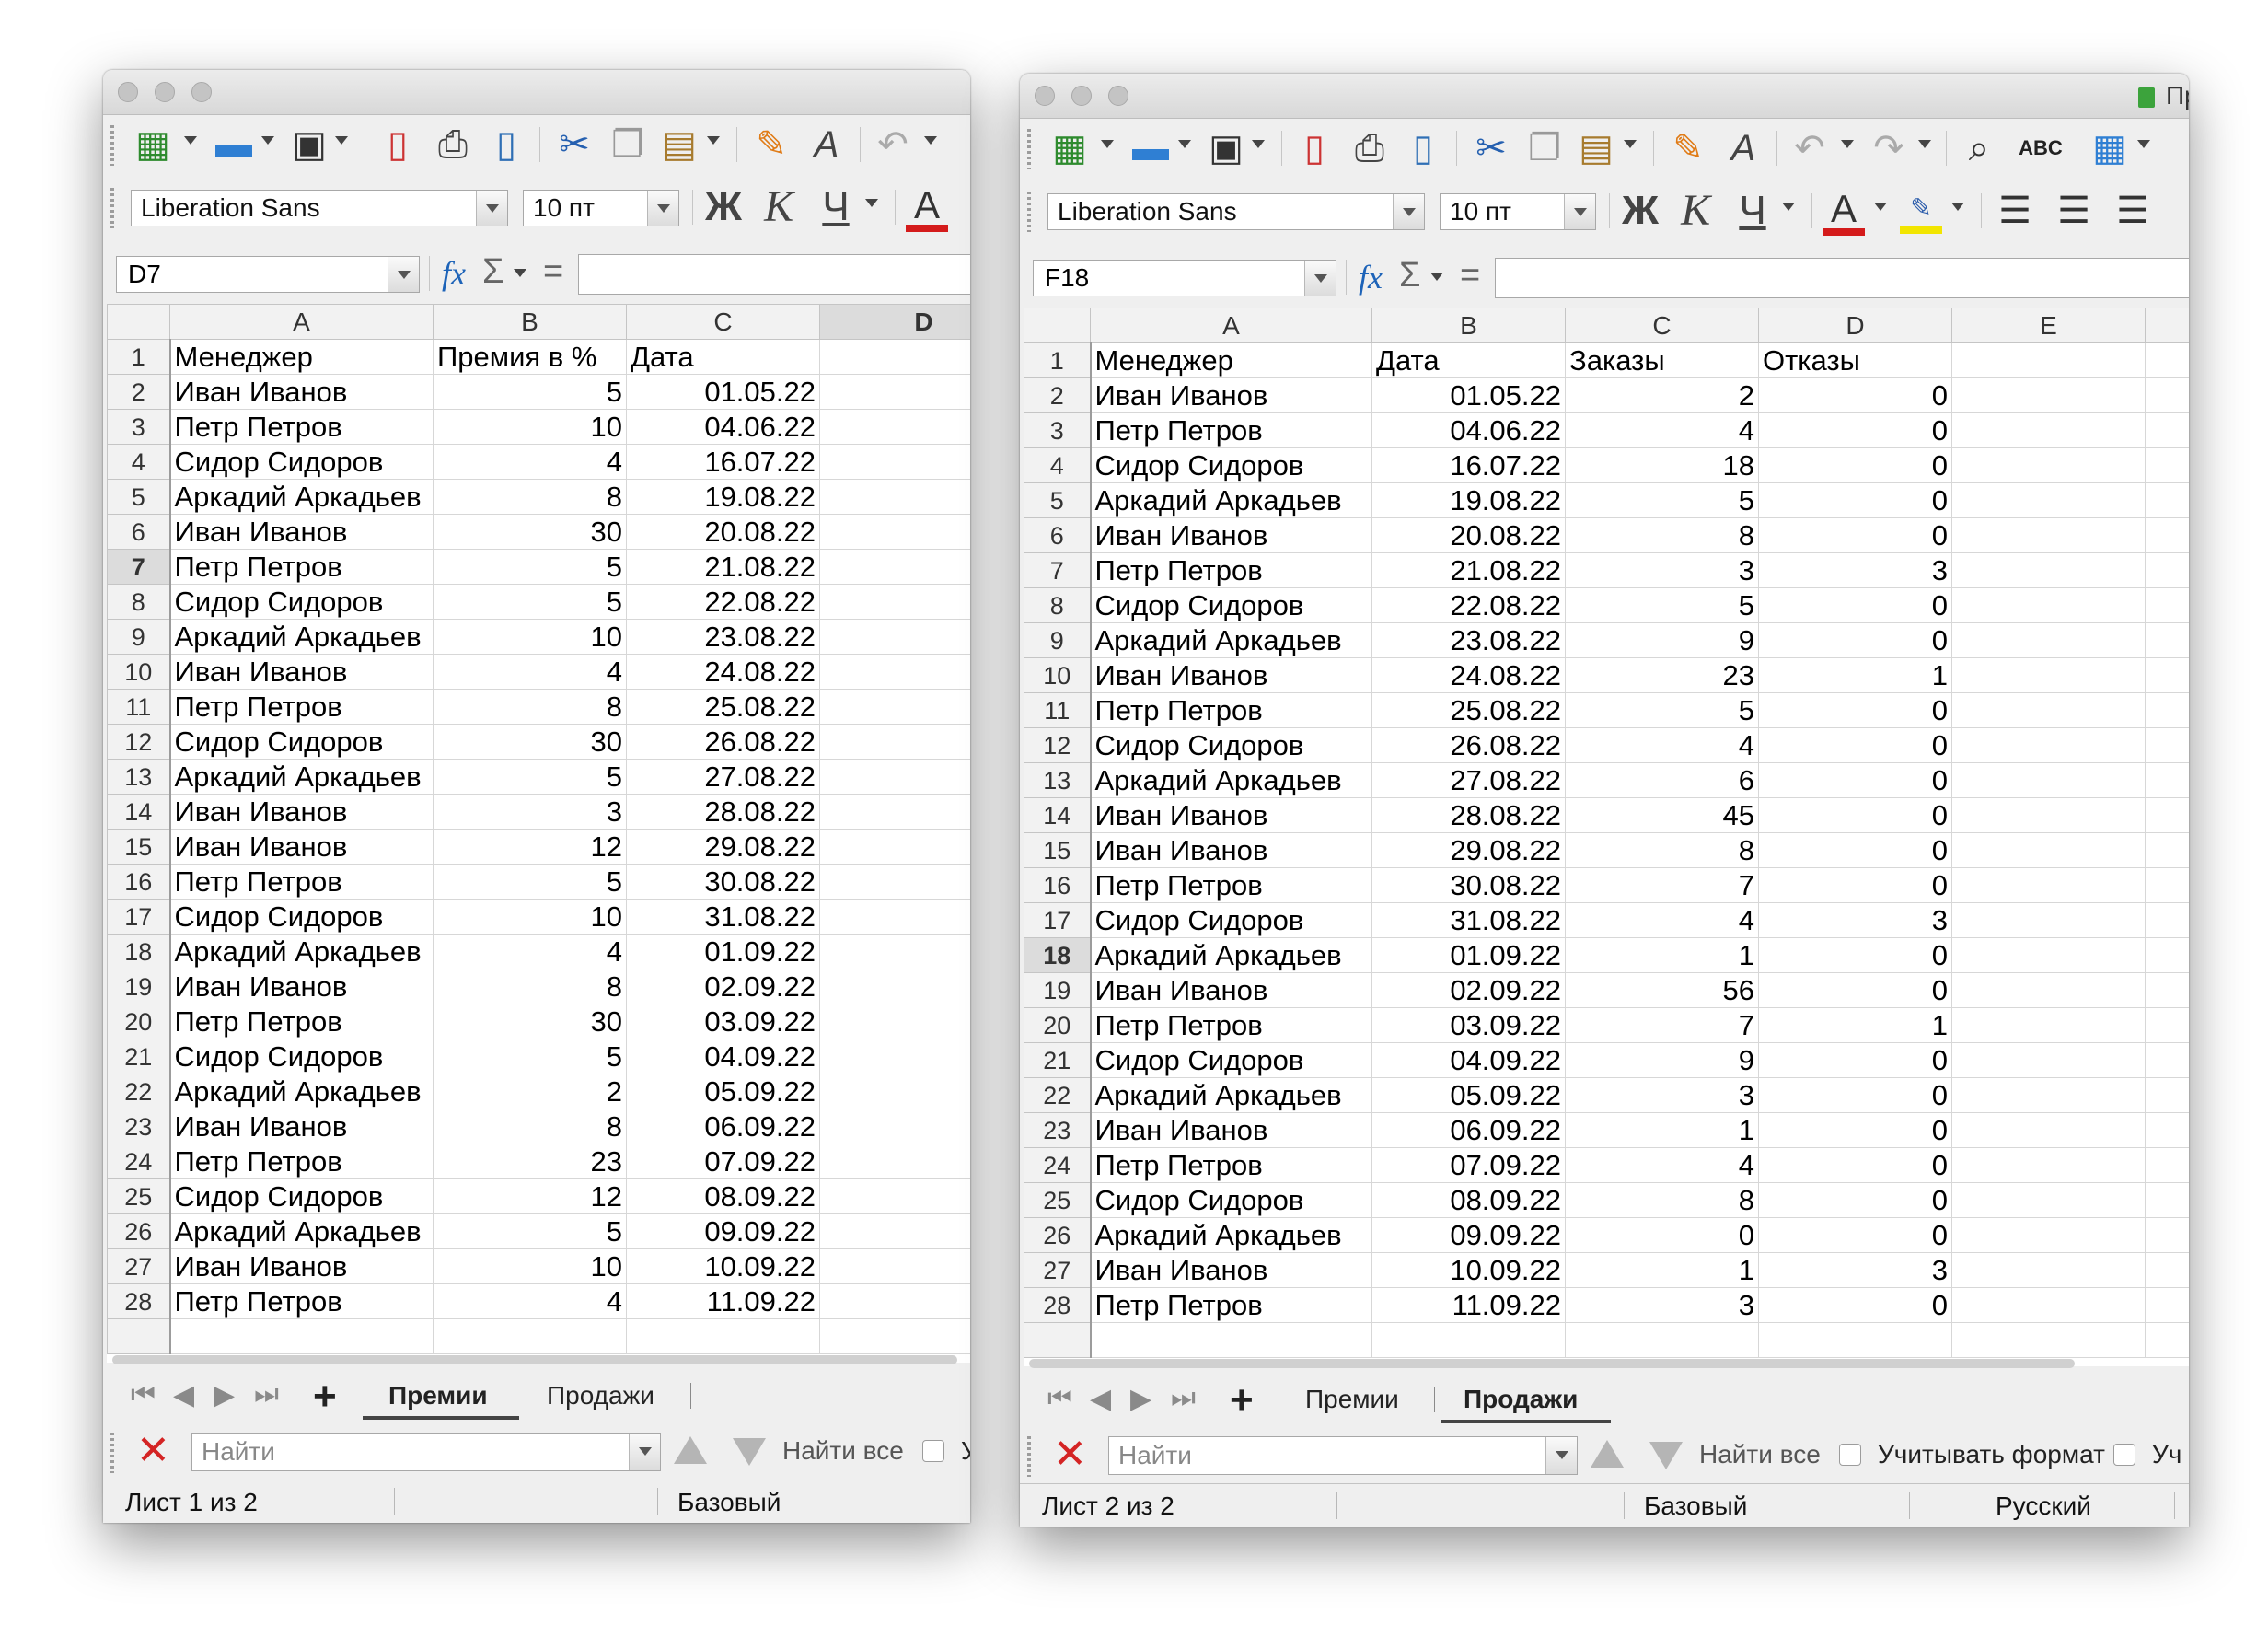 This screenshot has height=1637, width=2268. What do you see at coordinates (397, 144) in the screenshot?
I see `export-pdf-icon: ▯` at bounding box center [397, 144].